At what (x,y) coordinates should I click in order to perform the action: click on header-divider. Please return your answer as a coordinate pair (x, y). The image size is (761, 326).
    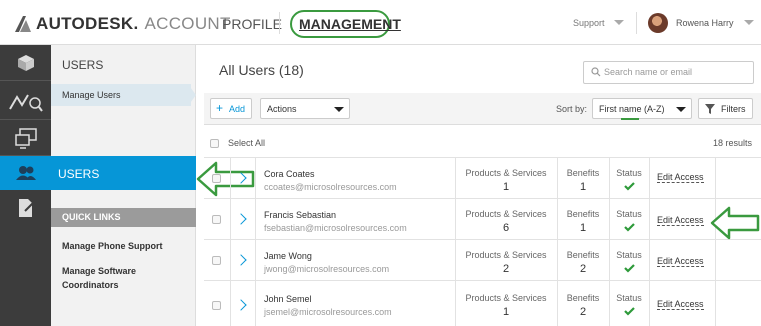
    Looking at the image, I should click on (636, 23).